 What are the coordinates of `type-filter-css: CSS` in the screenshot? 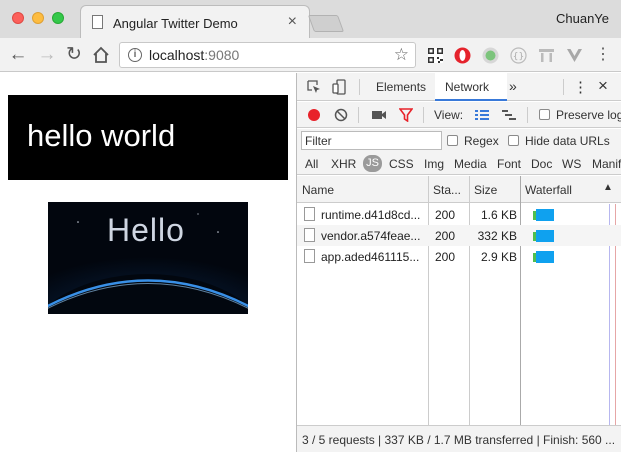 It's located at (401, 164).